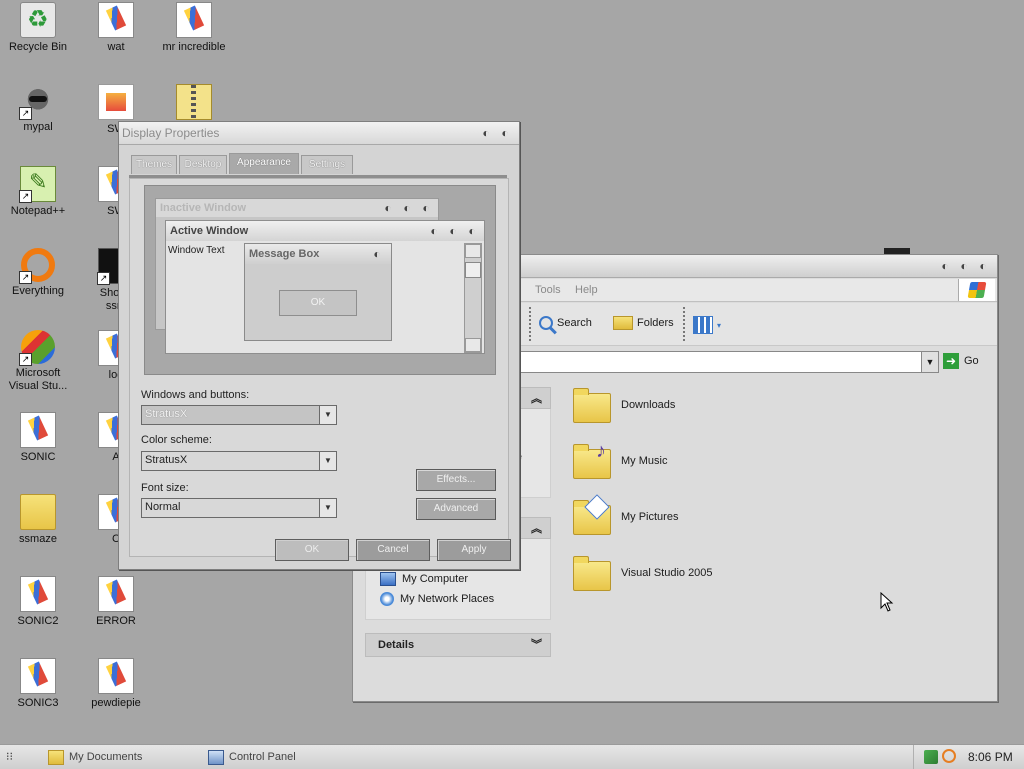 This screenshot has height=769, width=1024. What do you see at coordinates (951, 361) in the screenshot?
I see `go-arrow-icon: ➜` at bounding box center [951, 361].